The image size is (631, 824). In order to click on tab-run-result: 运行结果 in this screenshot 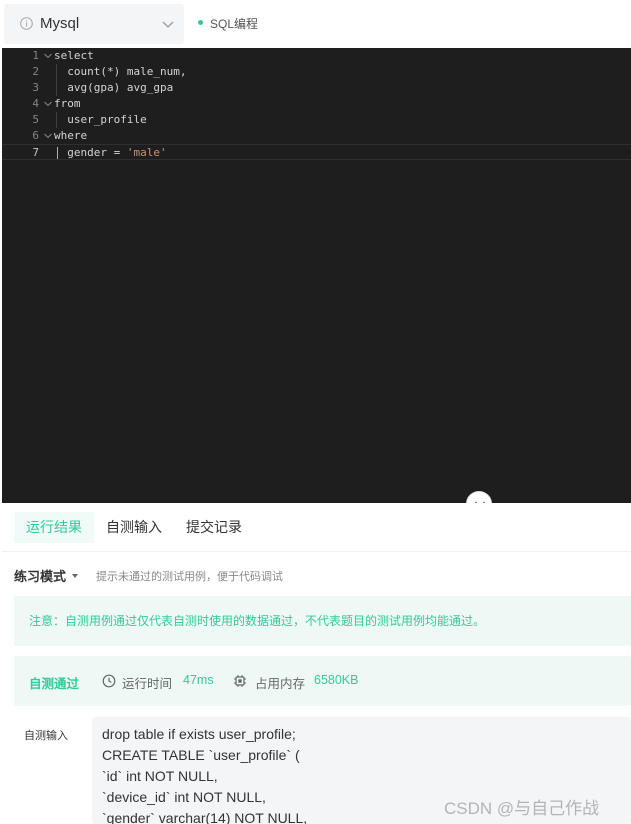, I will do `click(54, 527)`.